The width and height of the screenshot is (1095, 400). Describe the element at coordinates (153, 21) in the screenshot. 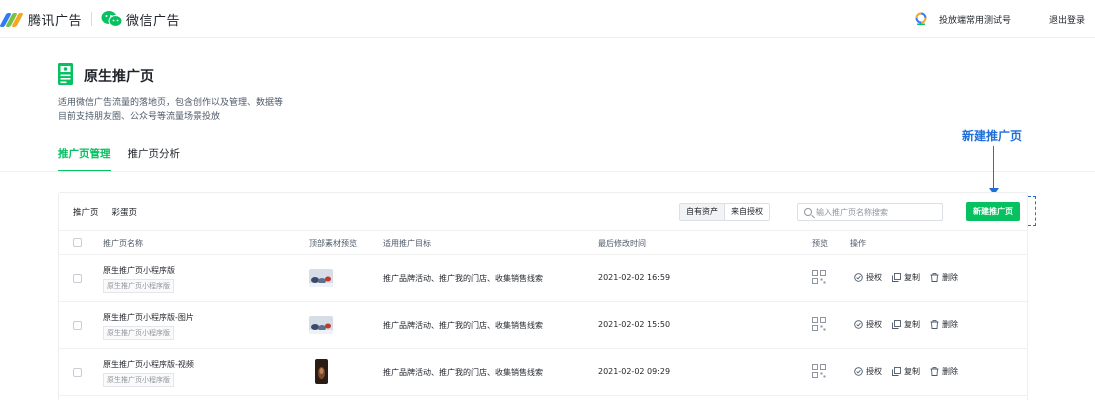

I see `brand-wechat-text: 微信广告` at that location.